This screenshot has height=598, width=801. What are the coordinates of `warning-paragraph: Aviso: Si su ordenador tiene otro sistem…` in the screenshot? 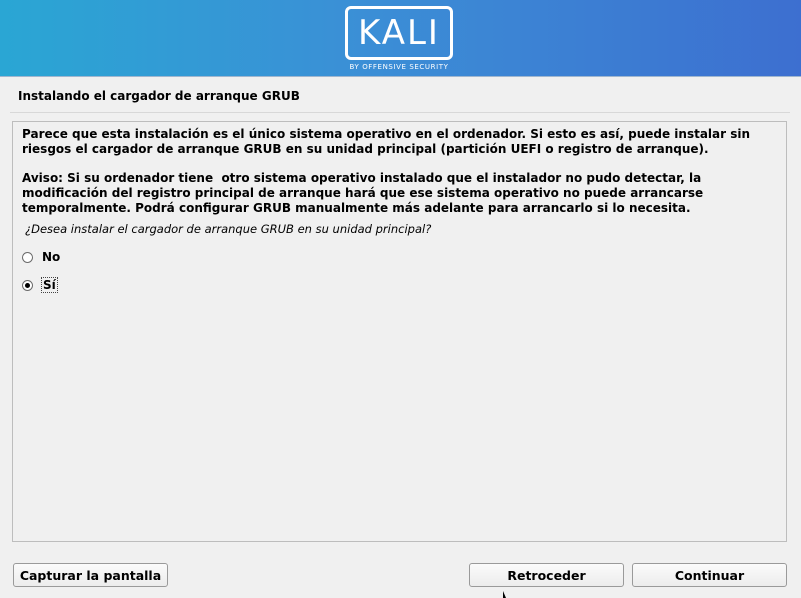 It's located at (363, 193).